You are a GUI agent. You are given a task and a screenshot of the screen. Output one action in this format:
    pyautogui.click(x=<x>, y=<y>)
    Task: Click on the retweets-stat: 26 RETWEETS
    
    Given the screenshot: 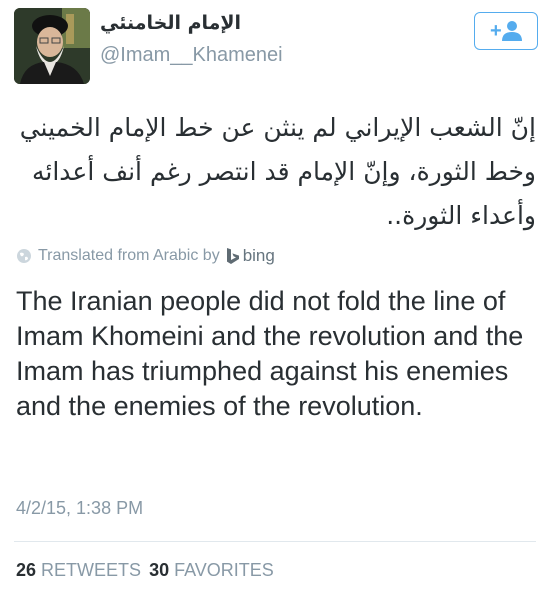 What is the action you would take?
    pyautogui.click(x=78, y=570)
    